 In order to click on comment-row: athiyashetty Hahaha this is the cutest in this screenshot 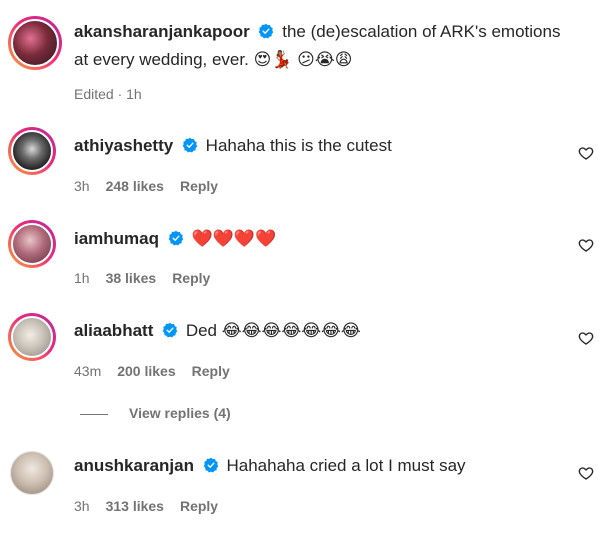, I will do `click(318, 146)`.